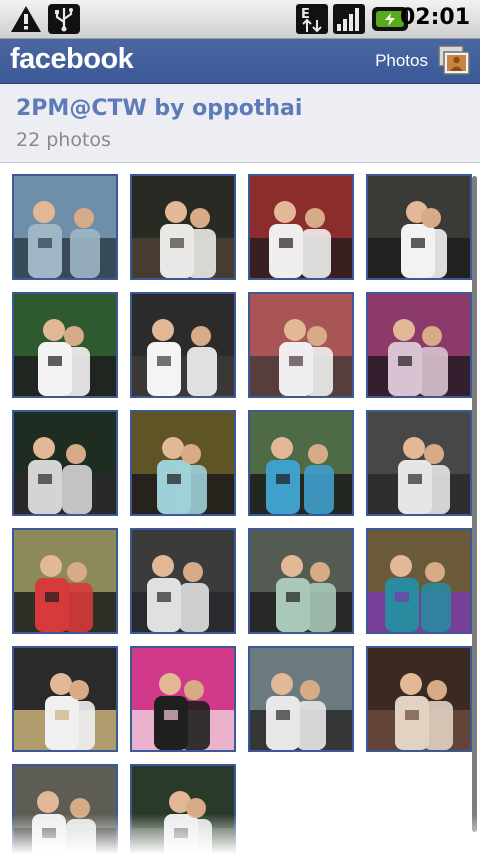 The height and width of the screenshot is (854, 480). I want to click on clock: 02:01, so click(434, 17).